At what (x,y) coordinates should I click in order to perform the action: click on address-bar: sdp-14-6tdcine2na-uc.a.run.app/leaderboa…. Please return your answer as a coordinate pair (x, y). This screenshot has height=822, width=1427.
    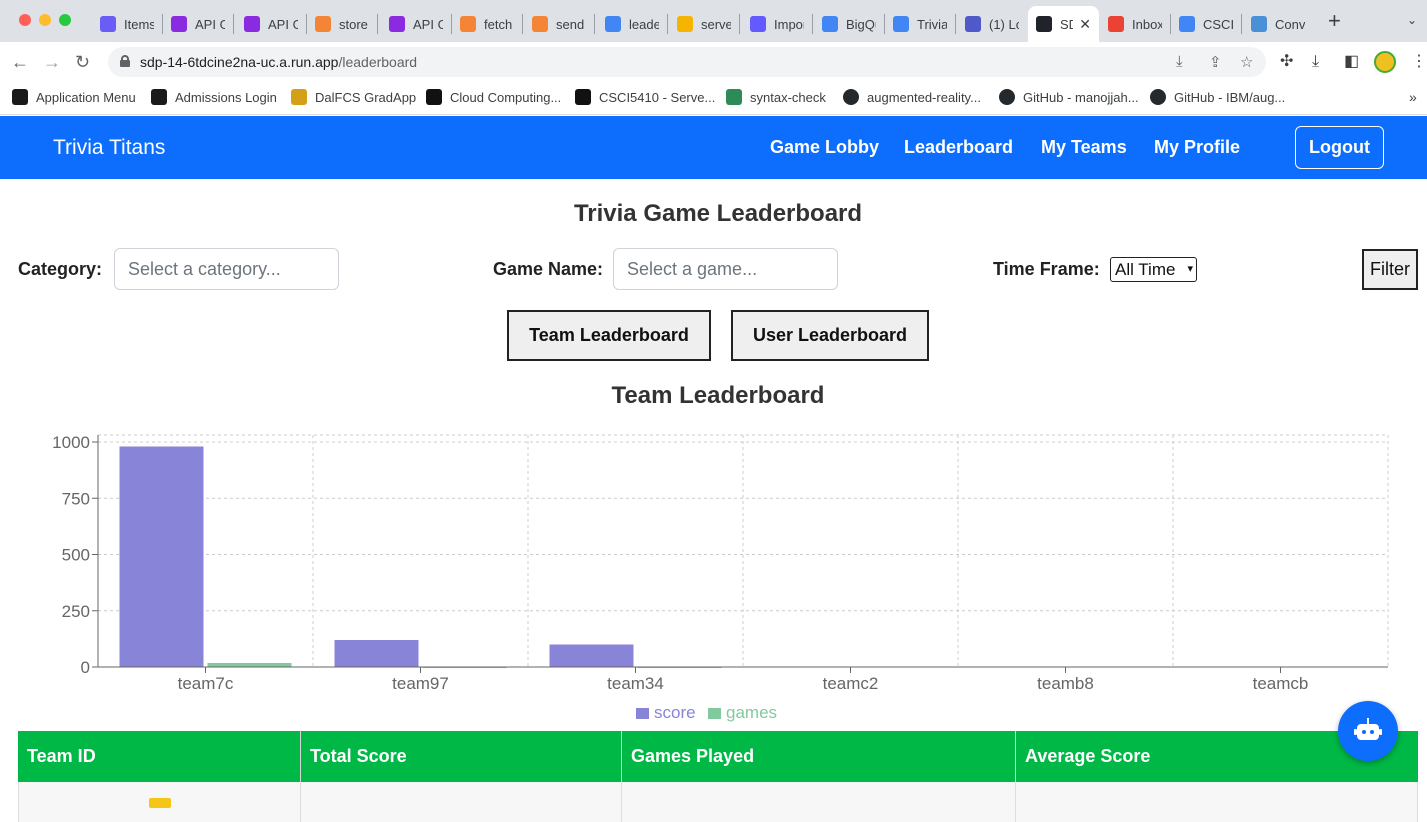
    Looking at the image, I should click on (687, 62).